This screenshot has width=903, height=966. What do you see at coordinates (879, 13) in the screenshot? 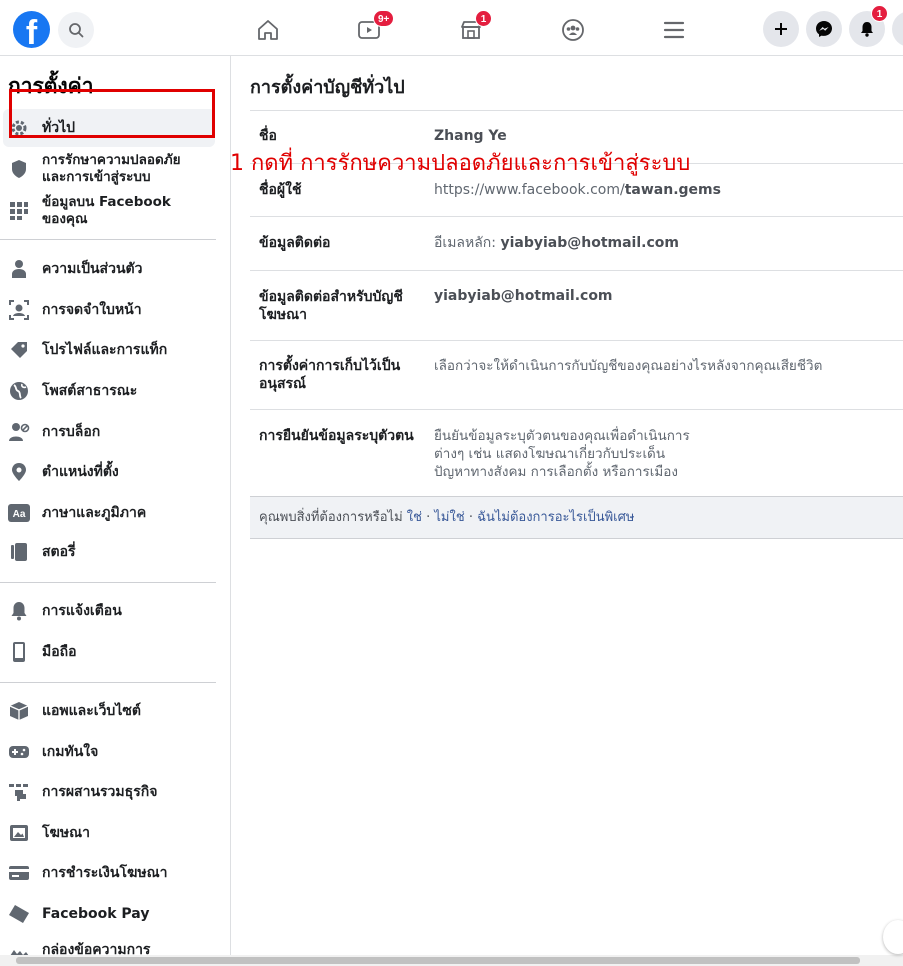
I see `notifications-badge: 1` at bounding box center [879, 13].